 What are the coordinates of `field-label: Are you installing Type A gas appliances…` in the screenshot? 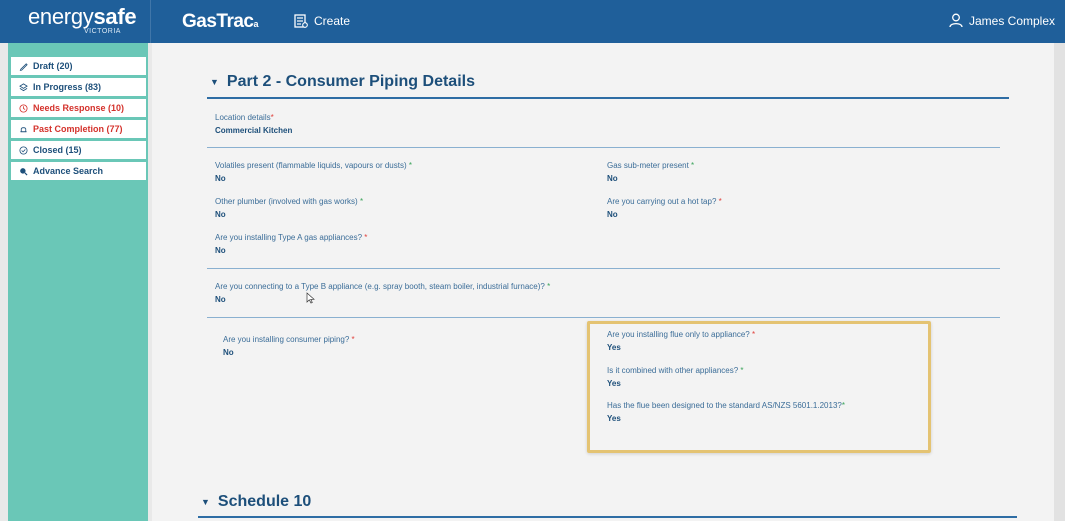 It's located at (289, 237).